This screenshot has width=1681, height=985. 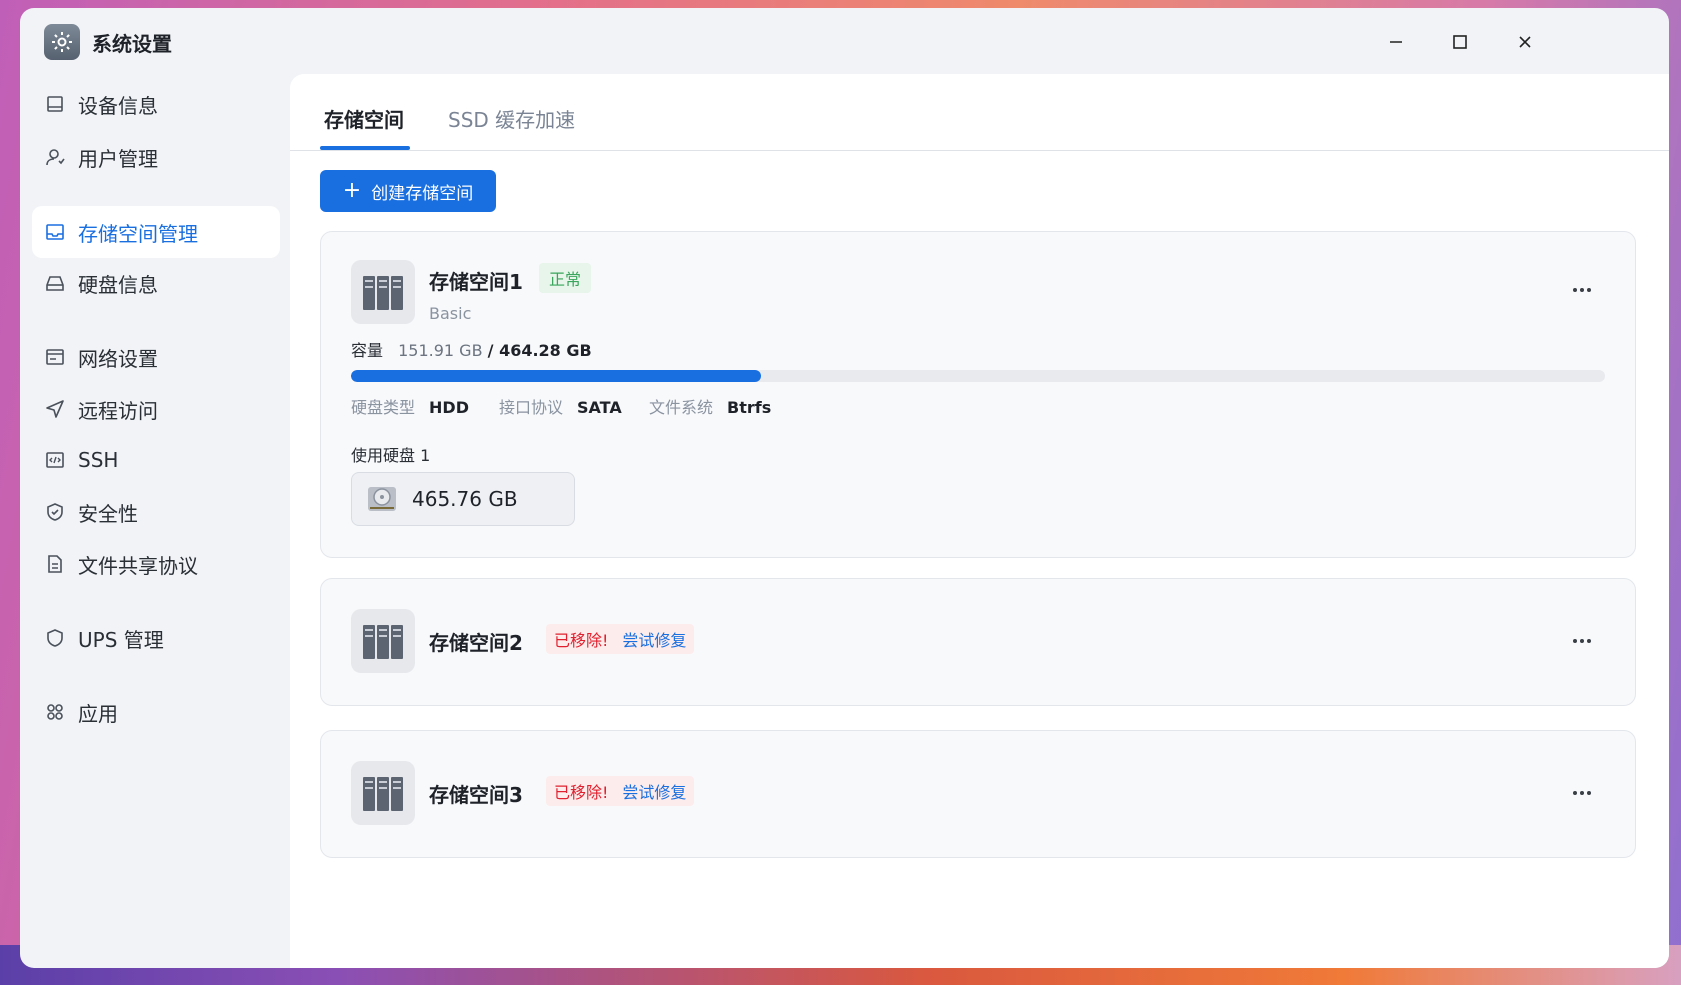 I want to click on send-icon, so click(x=55, y=409).